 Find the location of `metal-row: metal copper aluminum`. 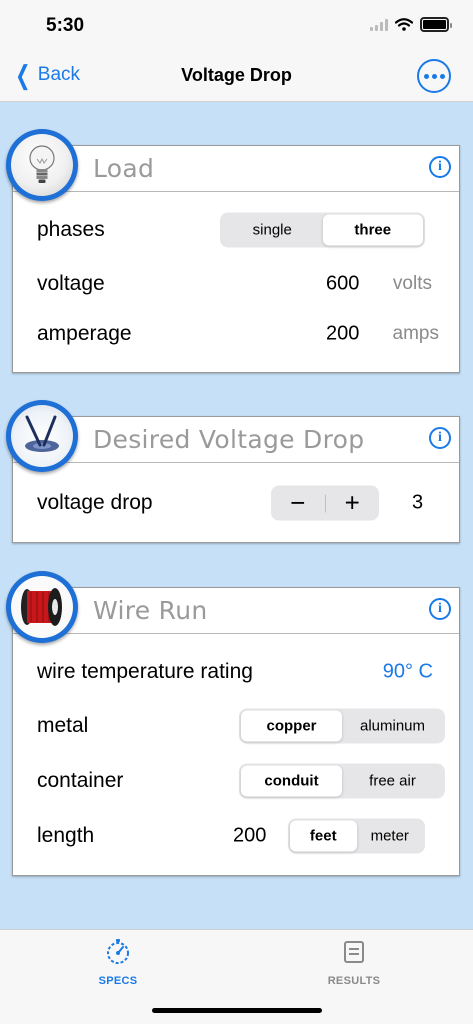

metal-row: metal copper aluminum is located at coordinates (241, 726).